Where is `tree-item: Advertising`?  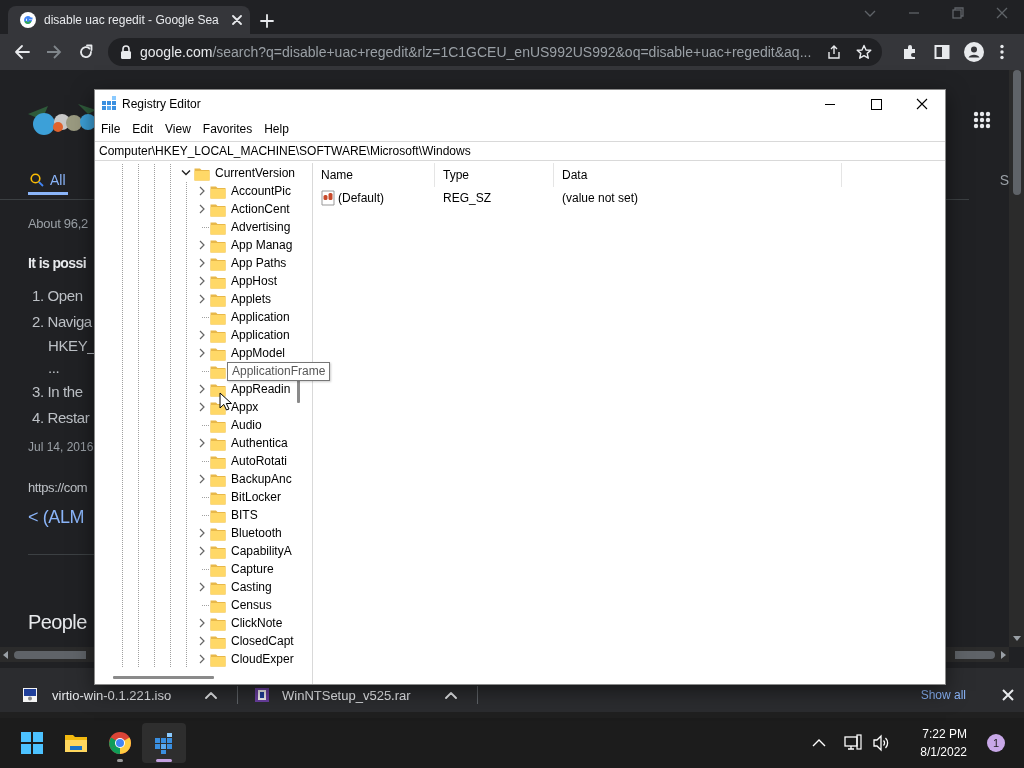 tree-item: Advertising is located at coordinates (261, 227).